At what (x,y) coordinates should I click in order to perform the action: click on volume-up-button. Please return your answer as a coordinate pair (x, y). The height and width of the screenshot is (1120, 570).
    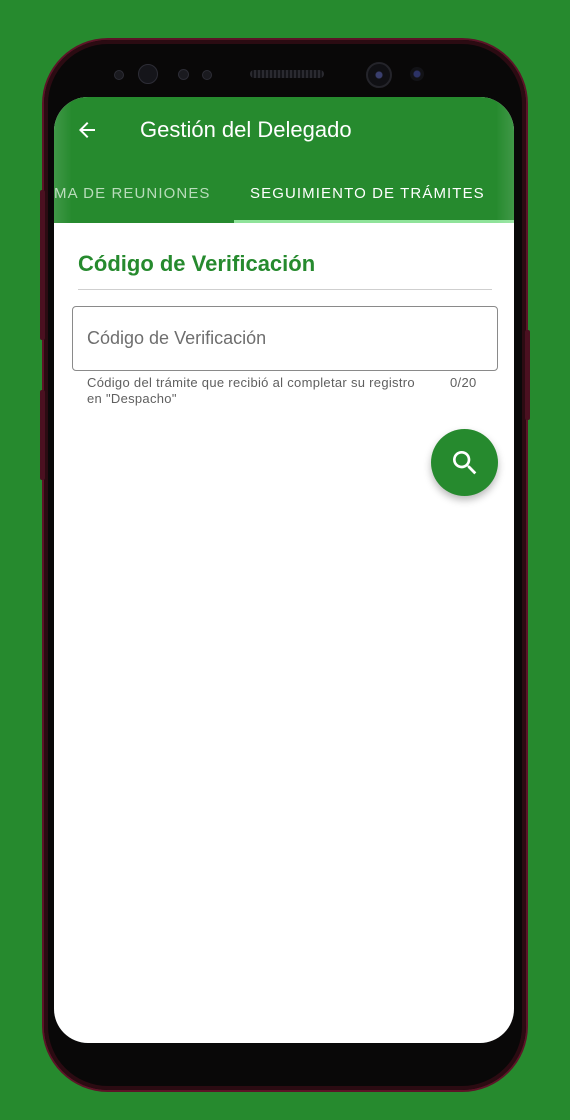
    Looking at the image, I should click on (42, 265).